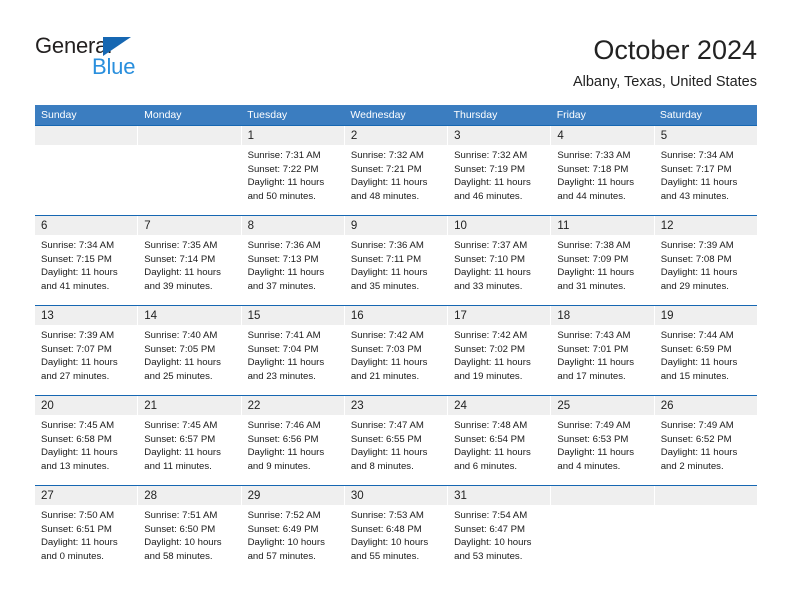 The width and height of the screenshot is (792, 612). What do you see at coordinates (283, 439) in the screenshot?
I see `sunset-text: Sunset: 6:56 PM` at bounding box center [283, 439].